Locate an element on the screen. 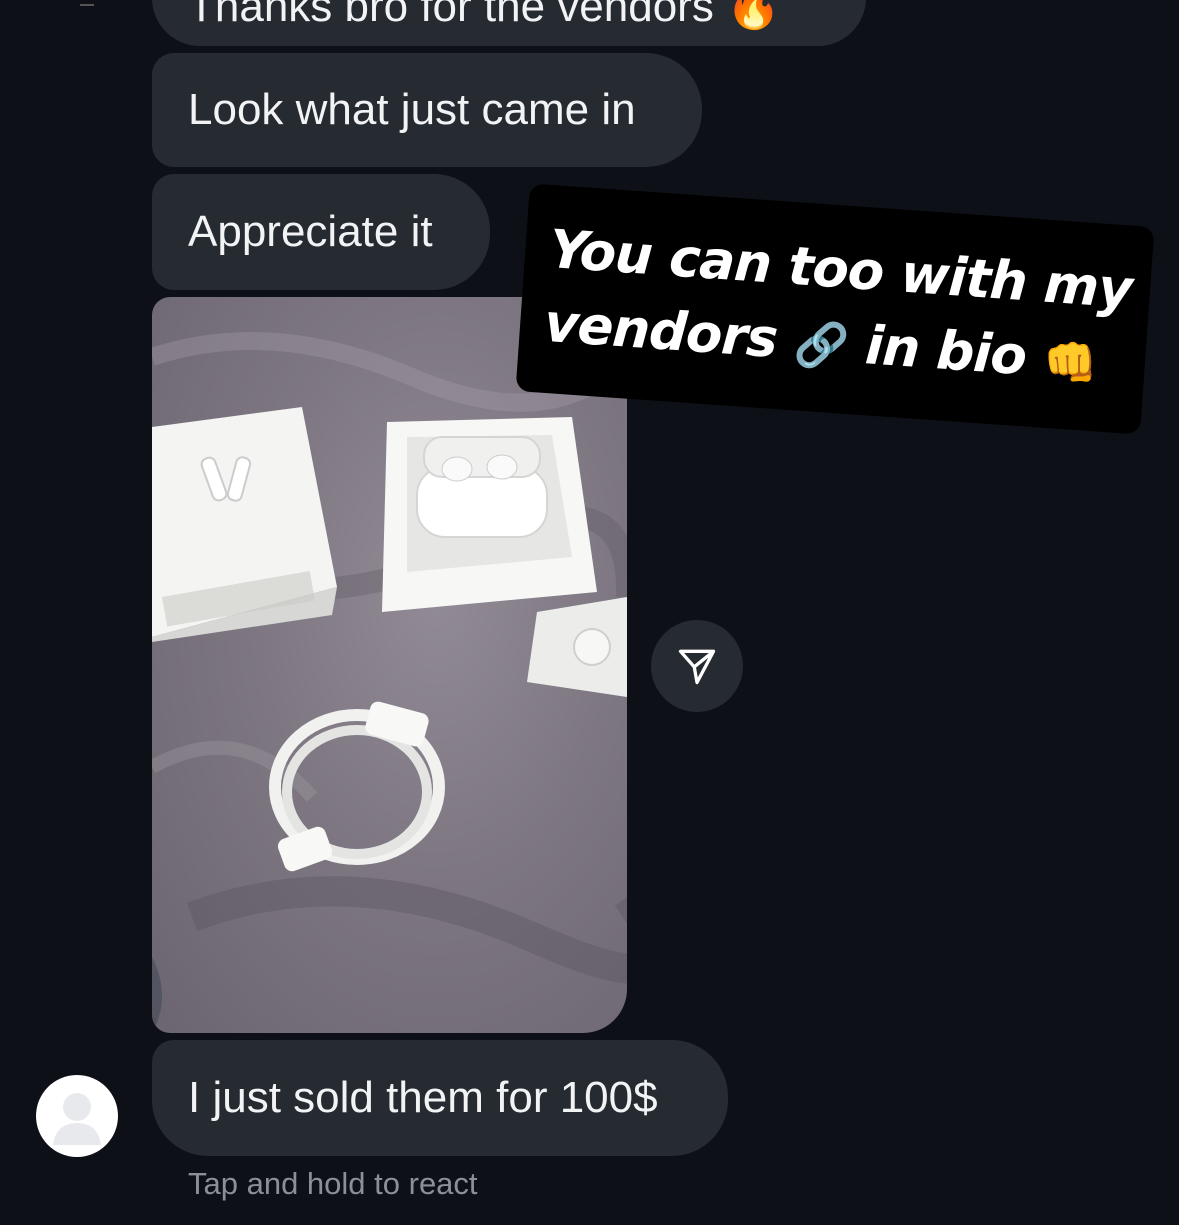  send-icon is located at coordinates (697, 667).